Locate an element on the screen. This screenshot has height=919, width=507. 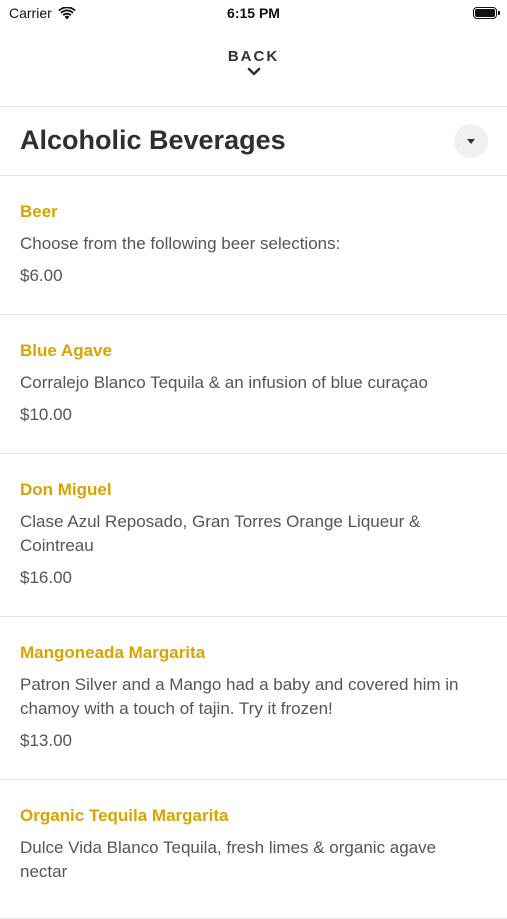
category-header: Alcoholic Beverages is located at coordinates (253, 141).